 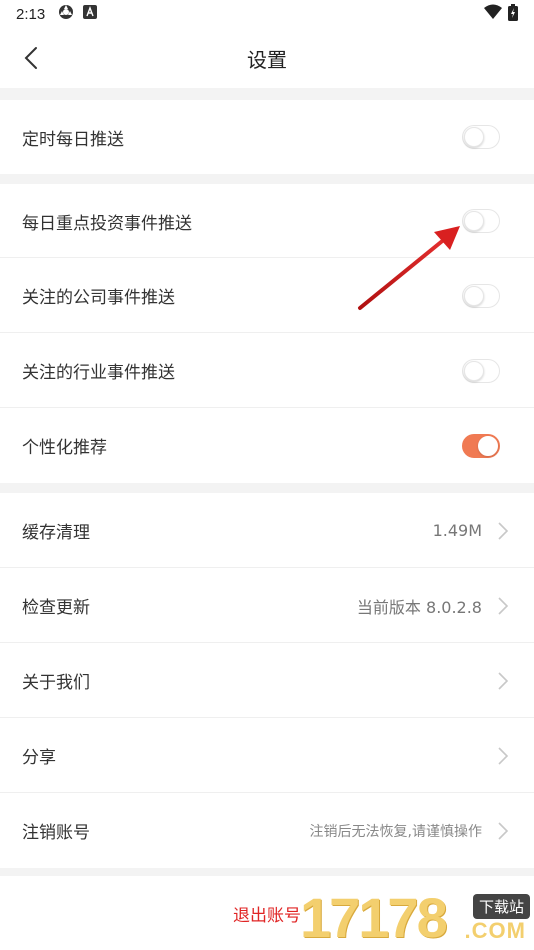 I want to click on watermark-domain: .COM, so click(x=495, y=930).